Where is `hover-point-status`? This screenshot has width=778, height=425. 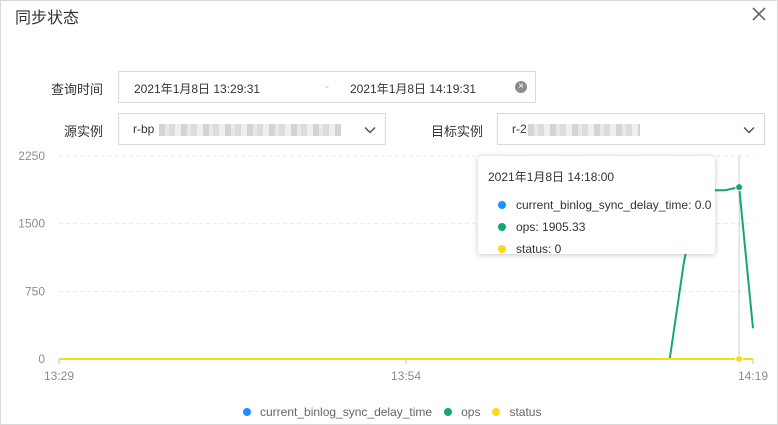 hover-point-status is located at coordinates (739, 359).